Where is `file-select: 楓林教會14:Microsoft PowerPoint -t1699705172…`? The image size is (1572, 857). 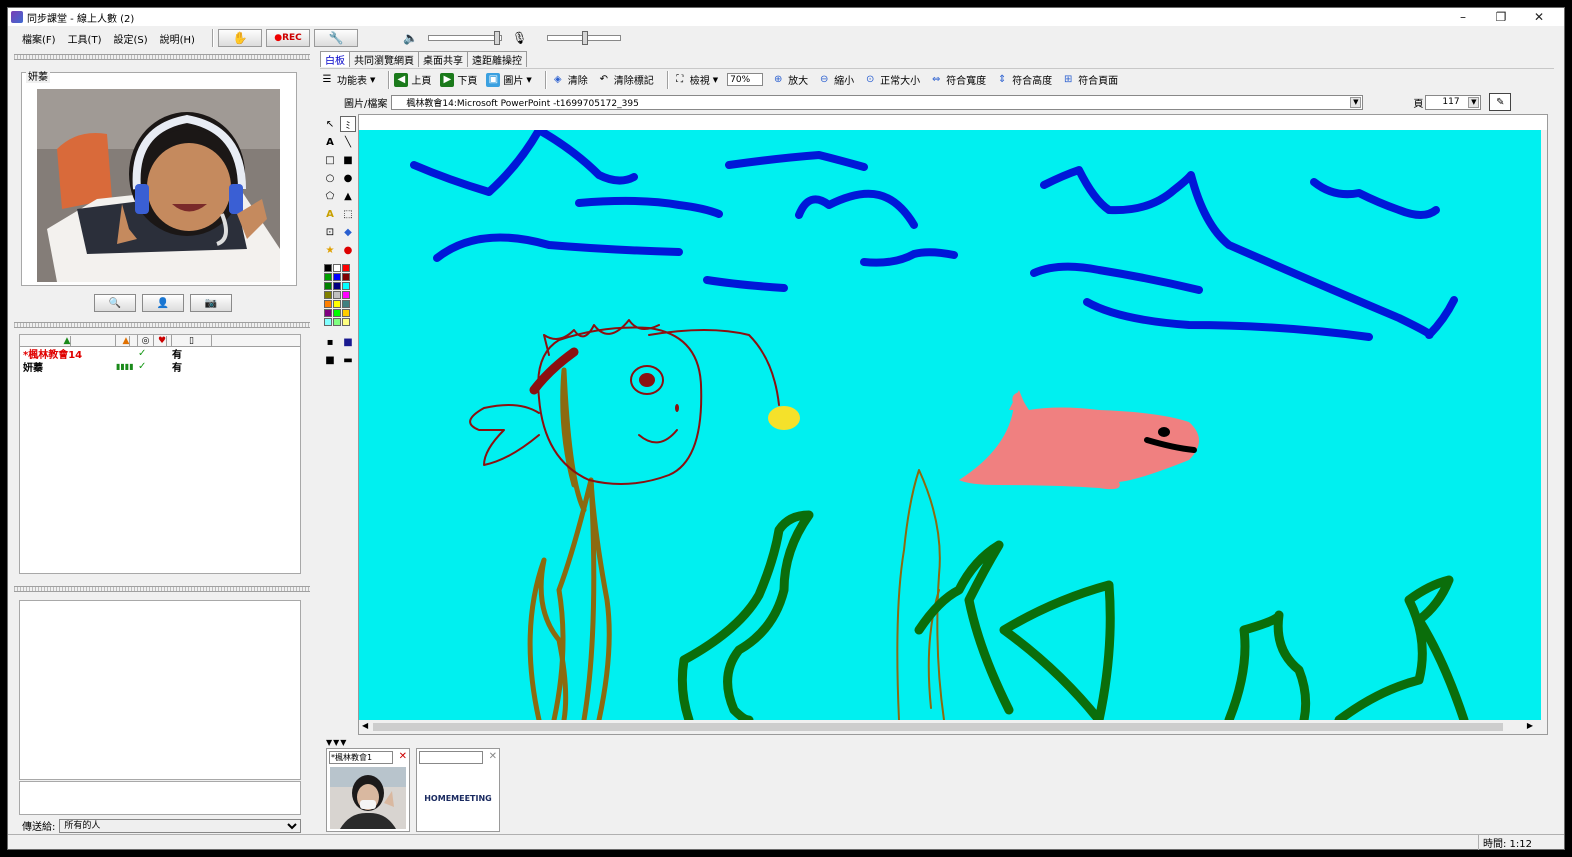 file-select: 楓林教會14:Microsoft PowerPoint -t1699705172… is located at coordinates (877, 102).